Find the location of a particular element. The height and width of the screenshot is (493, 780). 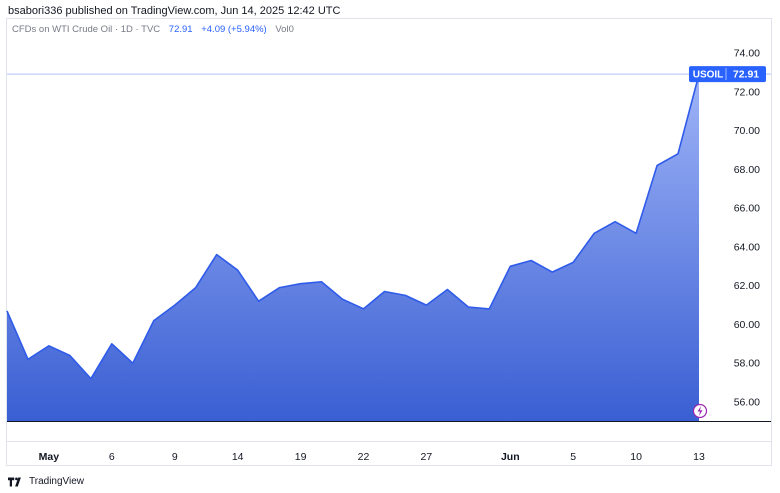

price-change: +4.09 (+5.94%) is located at coordinates (234, 29).